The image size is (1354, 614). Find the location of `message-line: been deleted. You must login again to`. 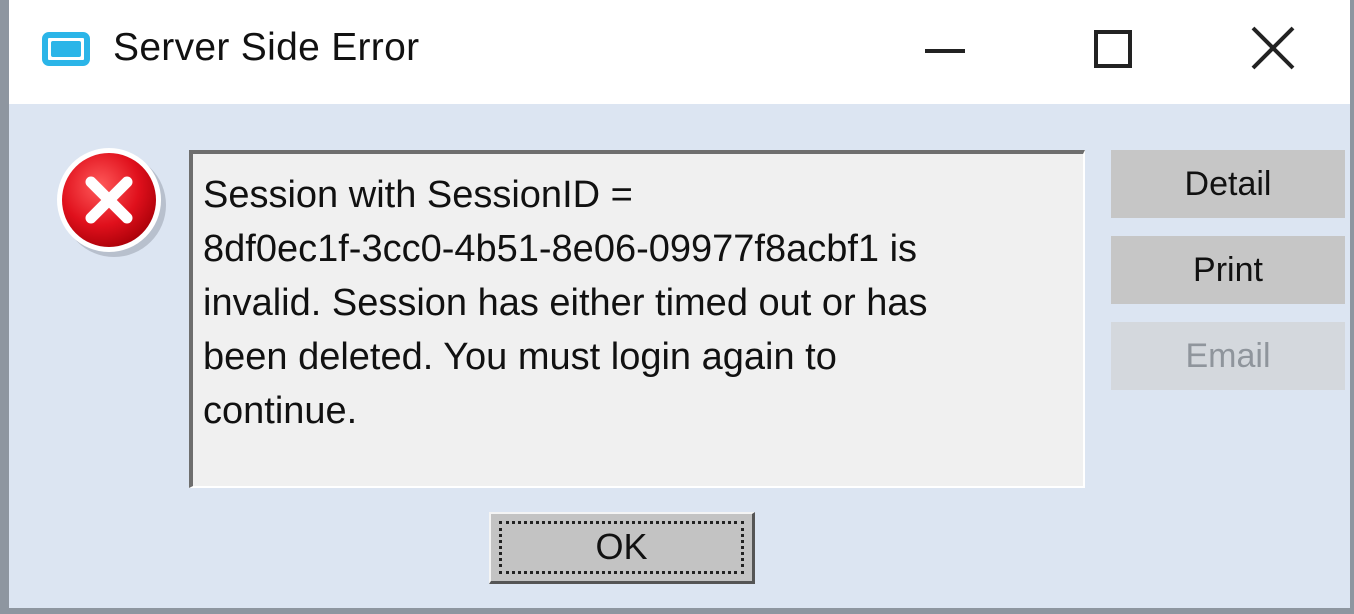

message-line: been deleted. You must login again to is located at coordinates (520, 357).